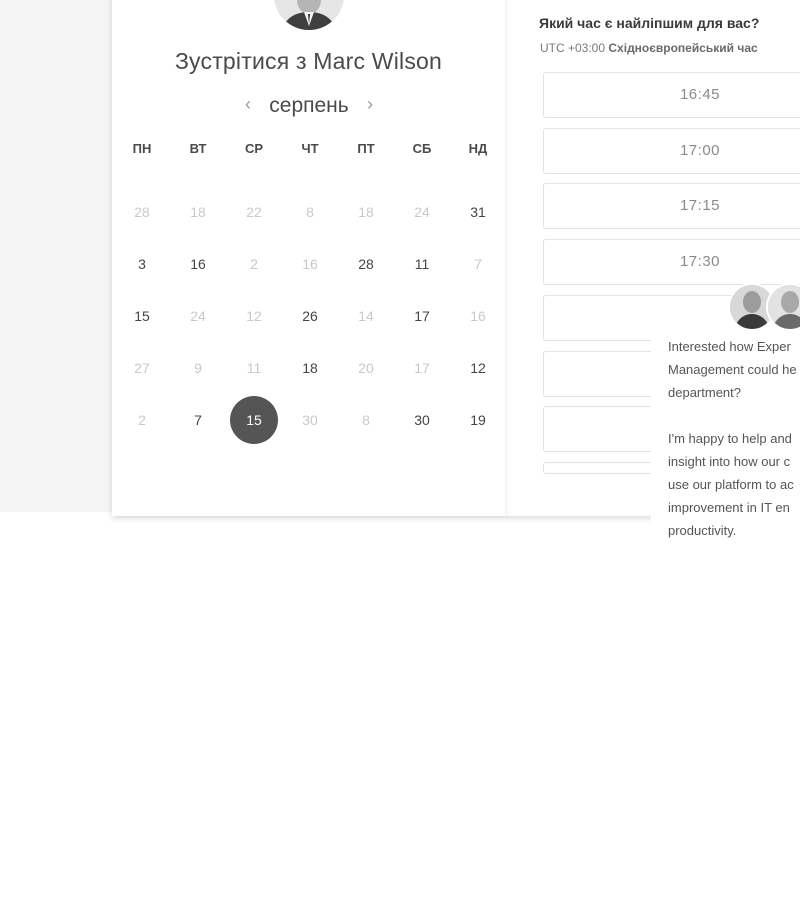 Image resolution: width=800 pixels, height=900 pixels. I want to click on timezone-name: Східноєвропейський час, so click(683, 48).